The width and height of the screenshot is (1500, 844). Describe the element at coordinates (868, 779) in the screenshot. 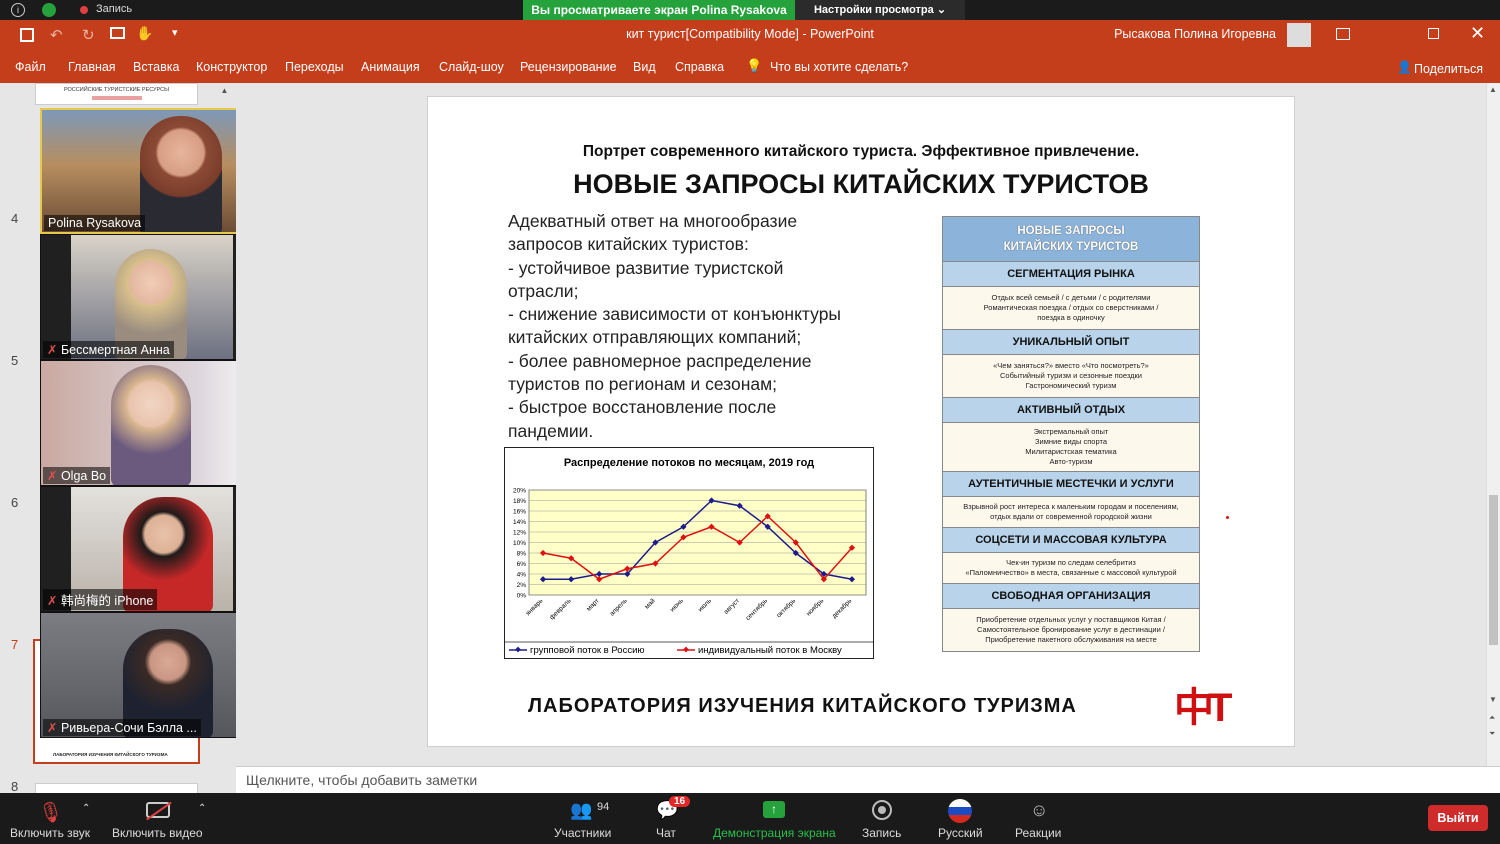

I see `notes-input: Щелкните, чтобы добавить заметки` at that location.